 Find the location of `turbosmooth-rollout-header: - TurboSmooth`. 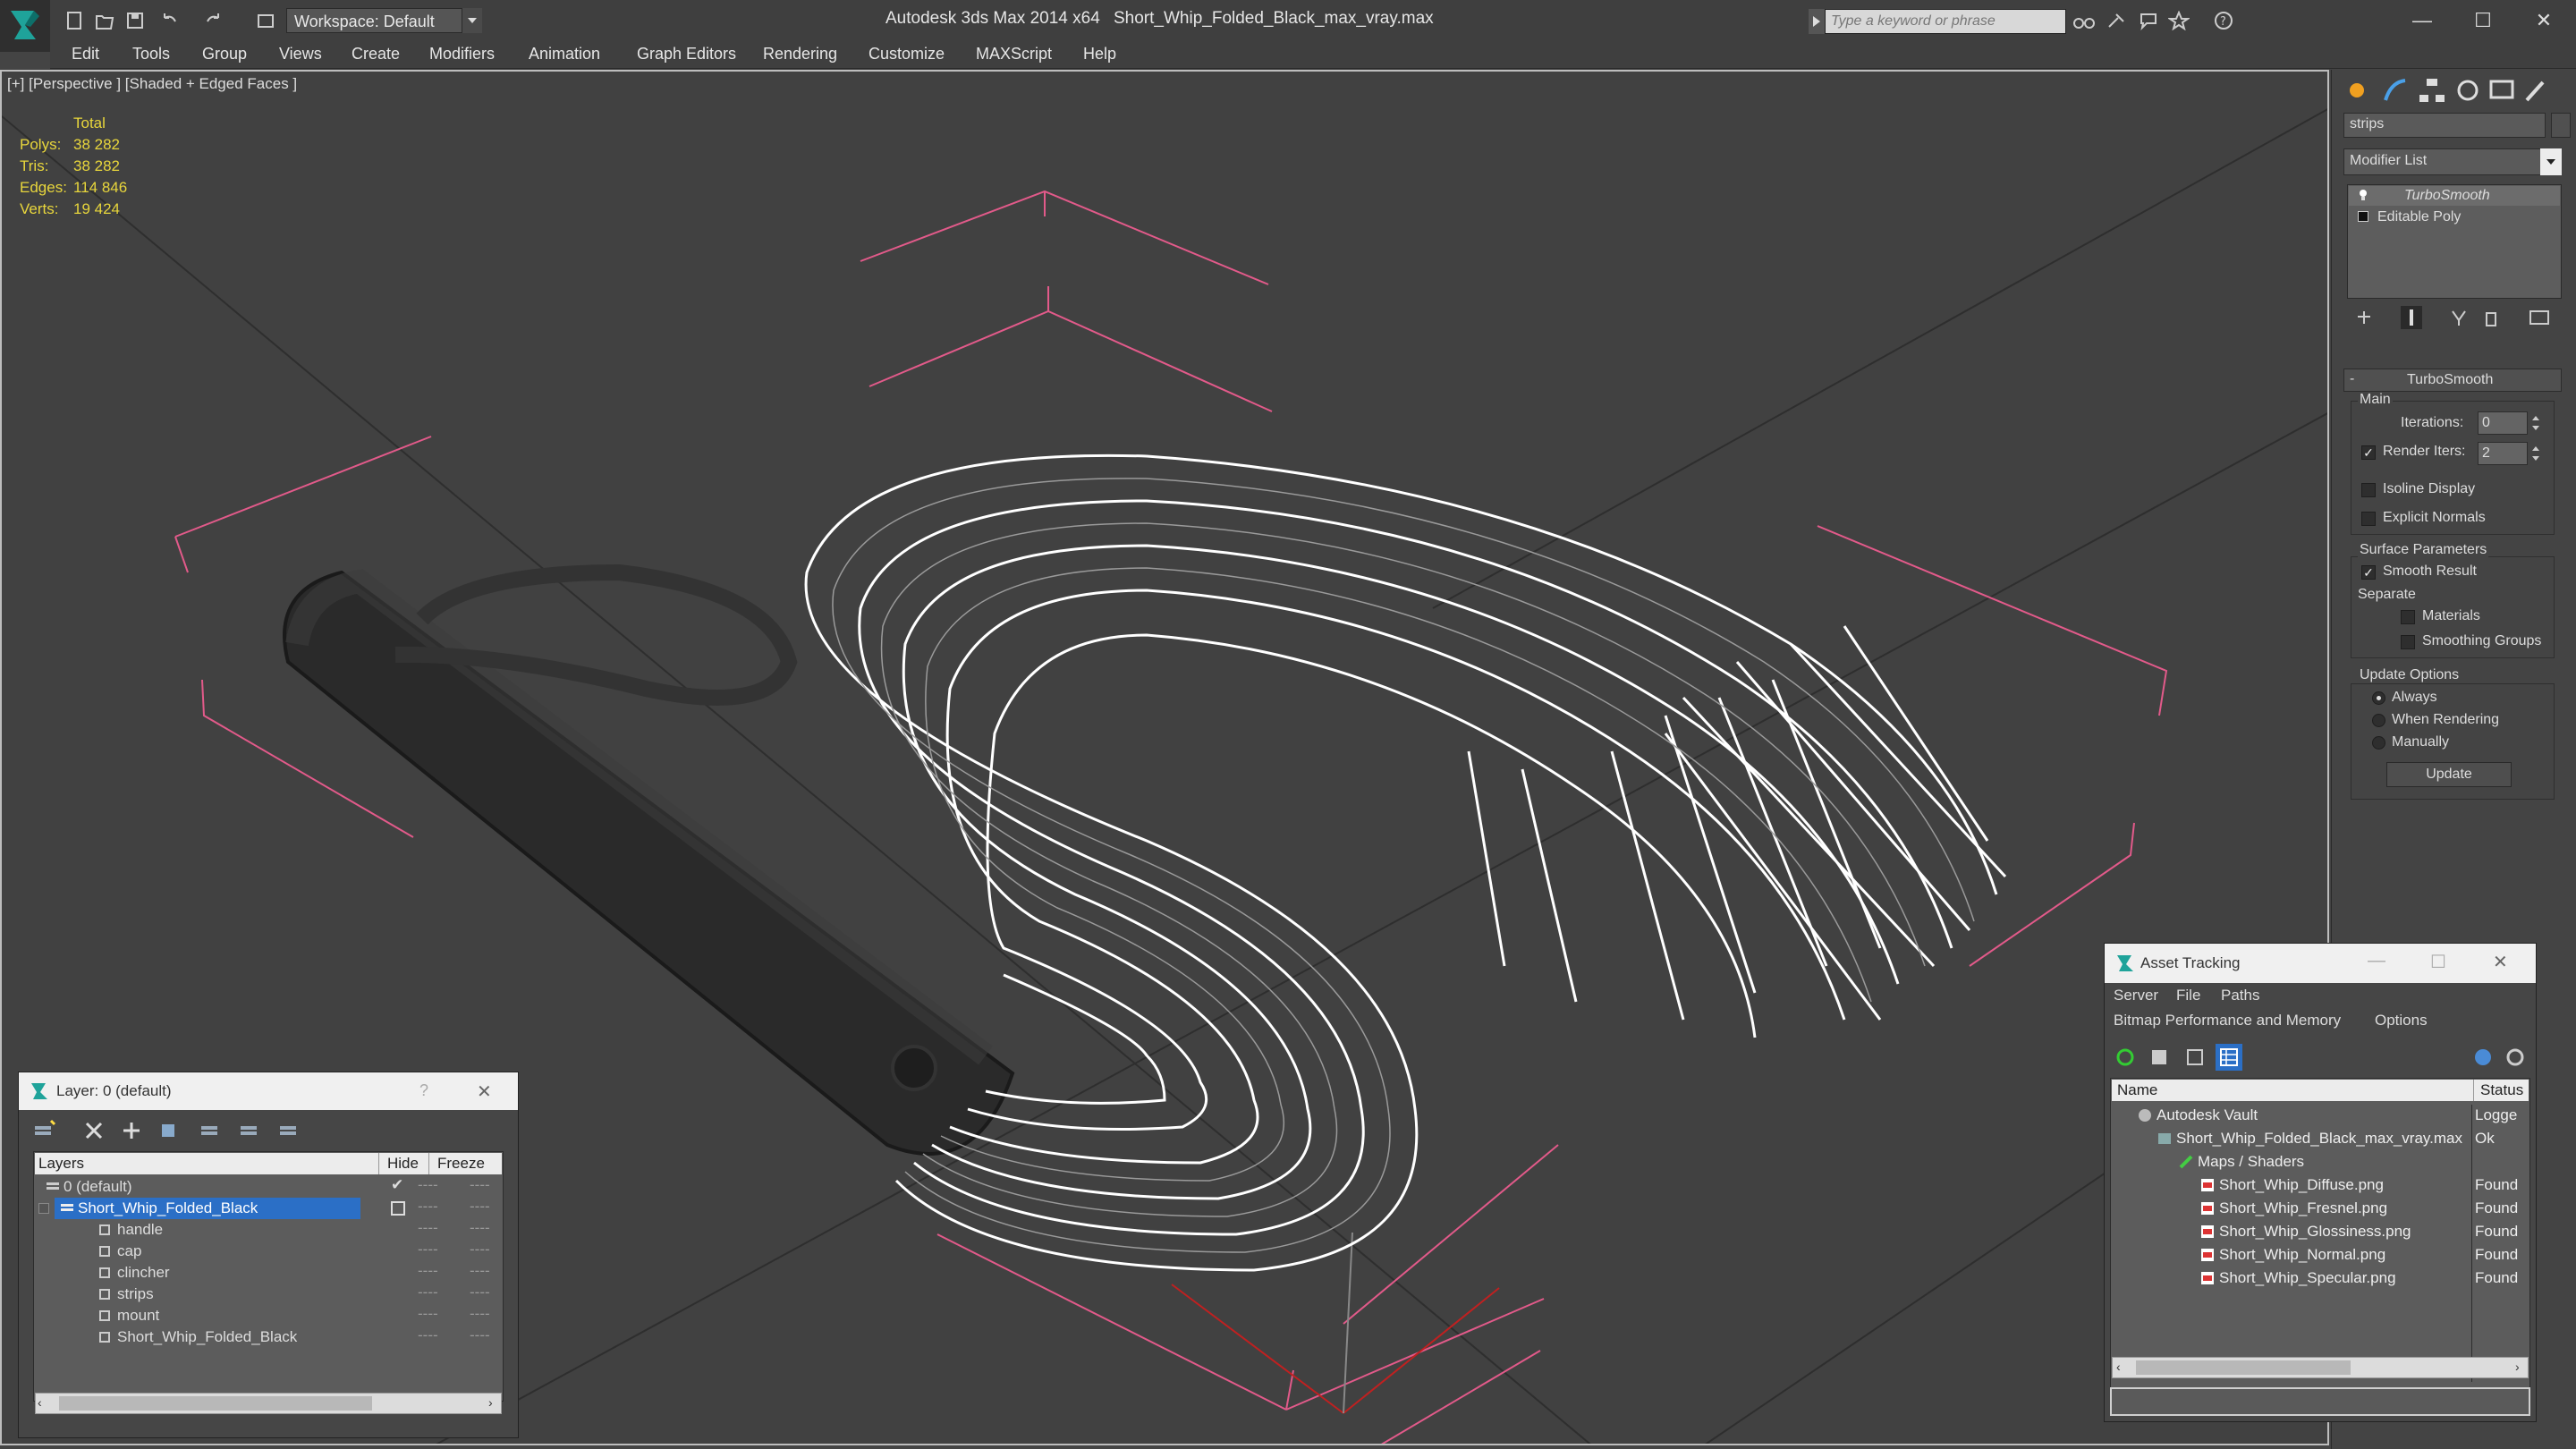

turbosmooth-rollout-header: - TurboSmooth is located at coordinates (2452, 380).